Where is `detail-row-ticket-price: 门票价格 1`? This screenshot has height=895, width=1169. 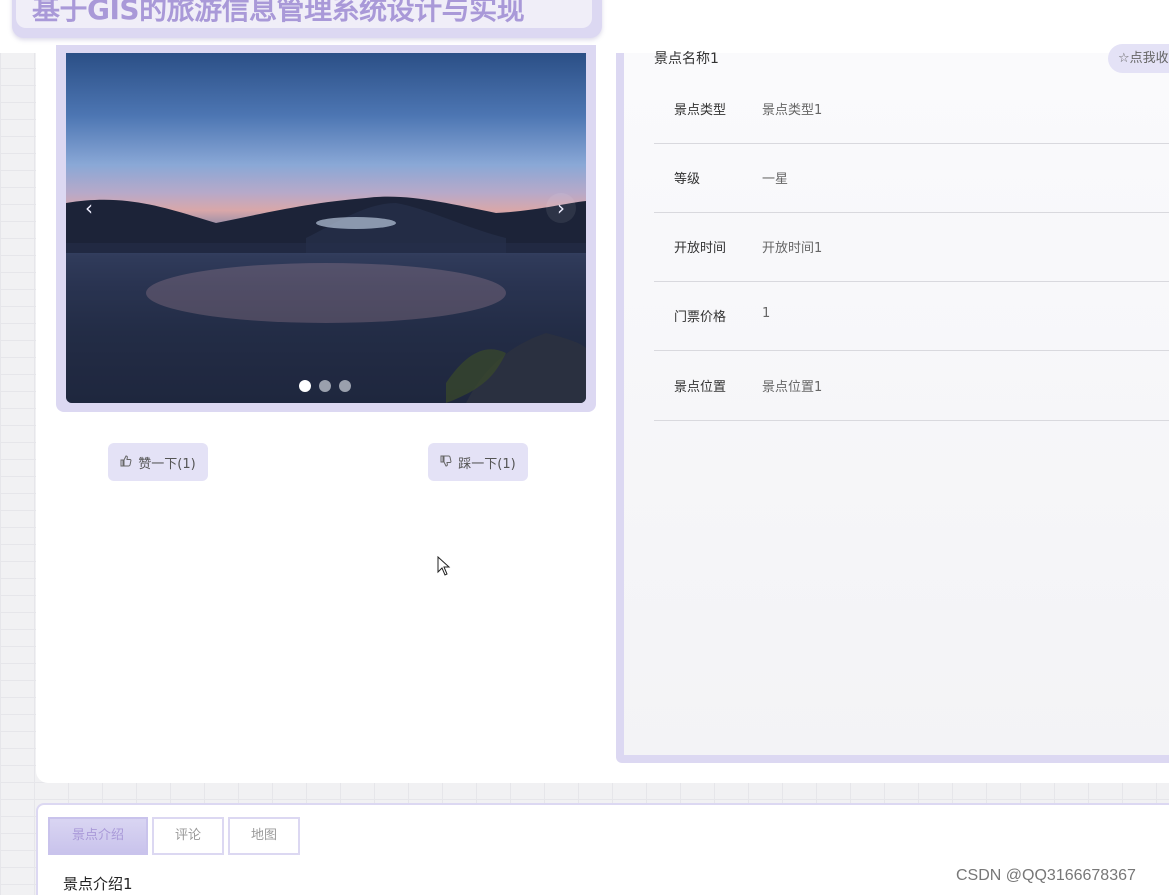 detail-row-ticket-price: 门票价格 1 is located at coordinates (911, 316).